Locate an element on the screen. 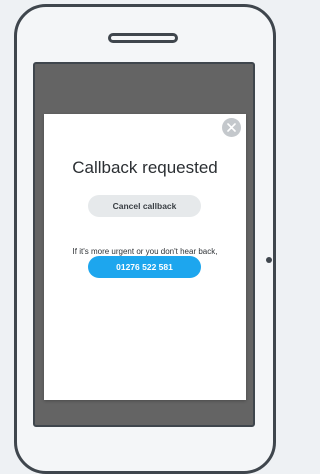 The image size is (320, 474). care-team-phone-button: 01276 522 581 is located at coordinates (144, 267).